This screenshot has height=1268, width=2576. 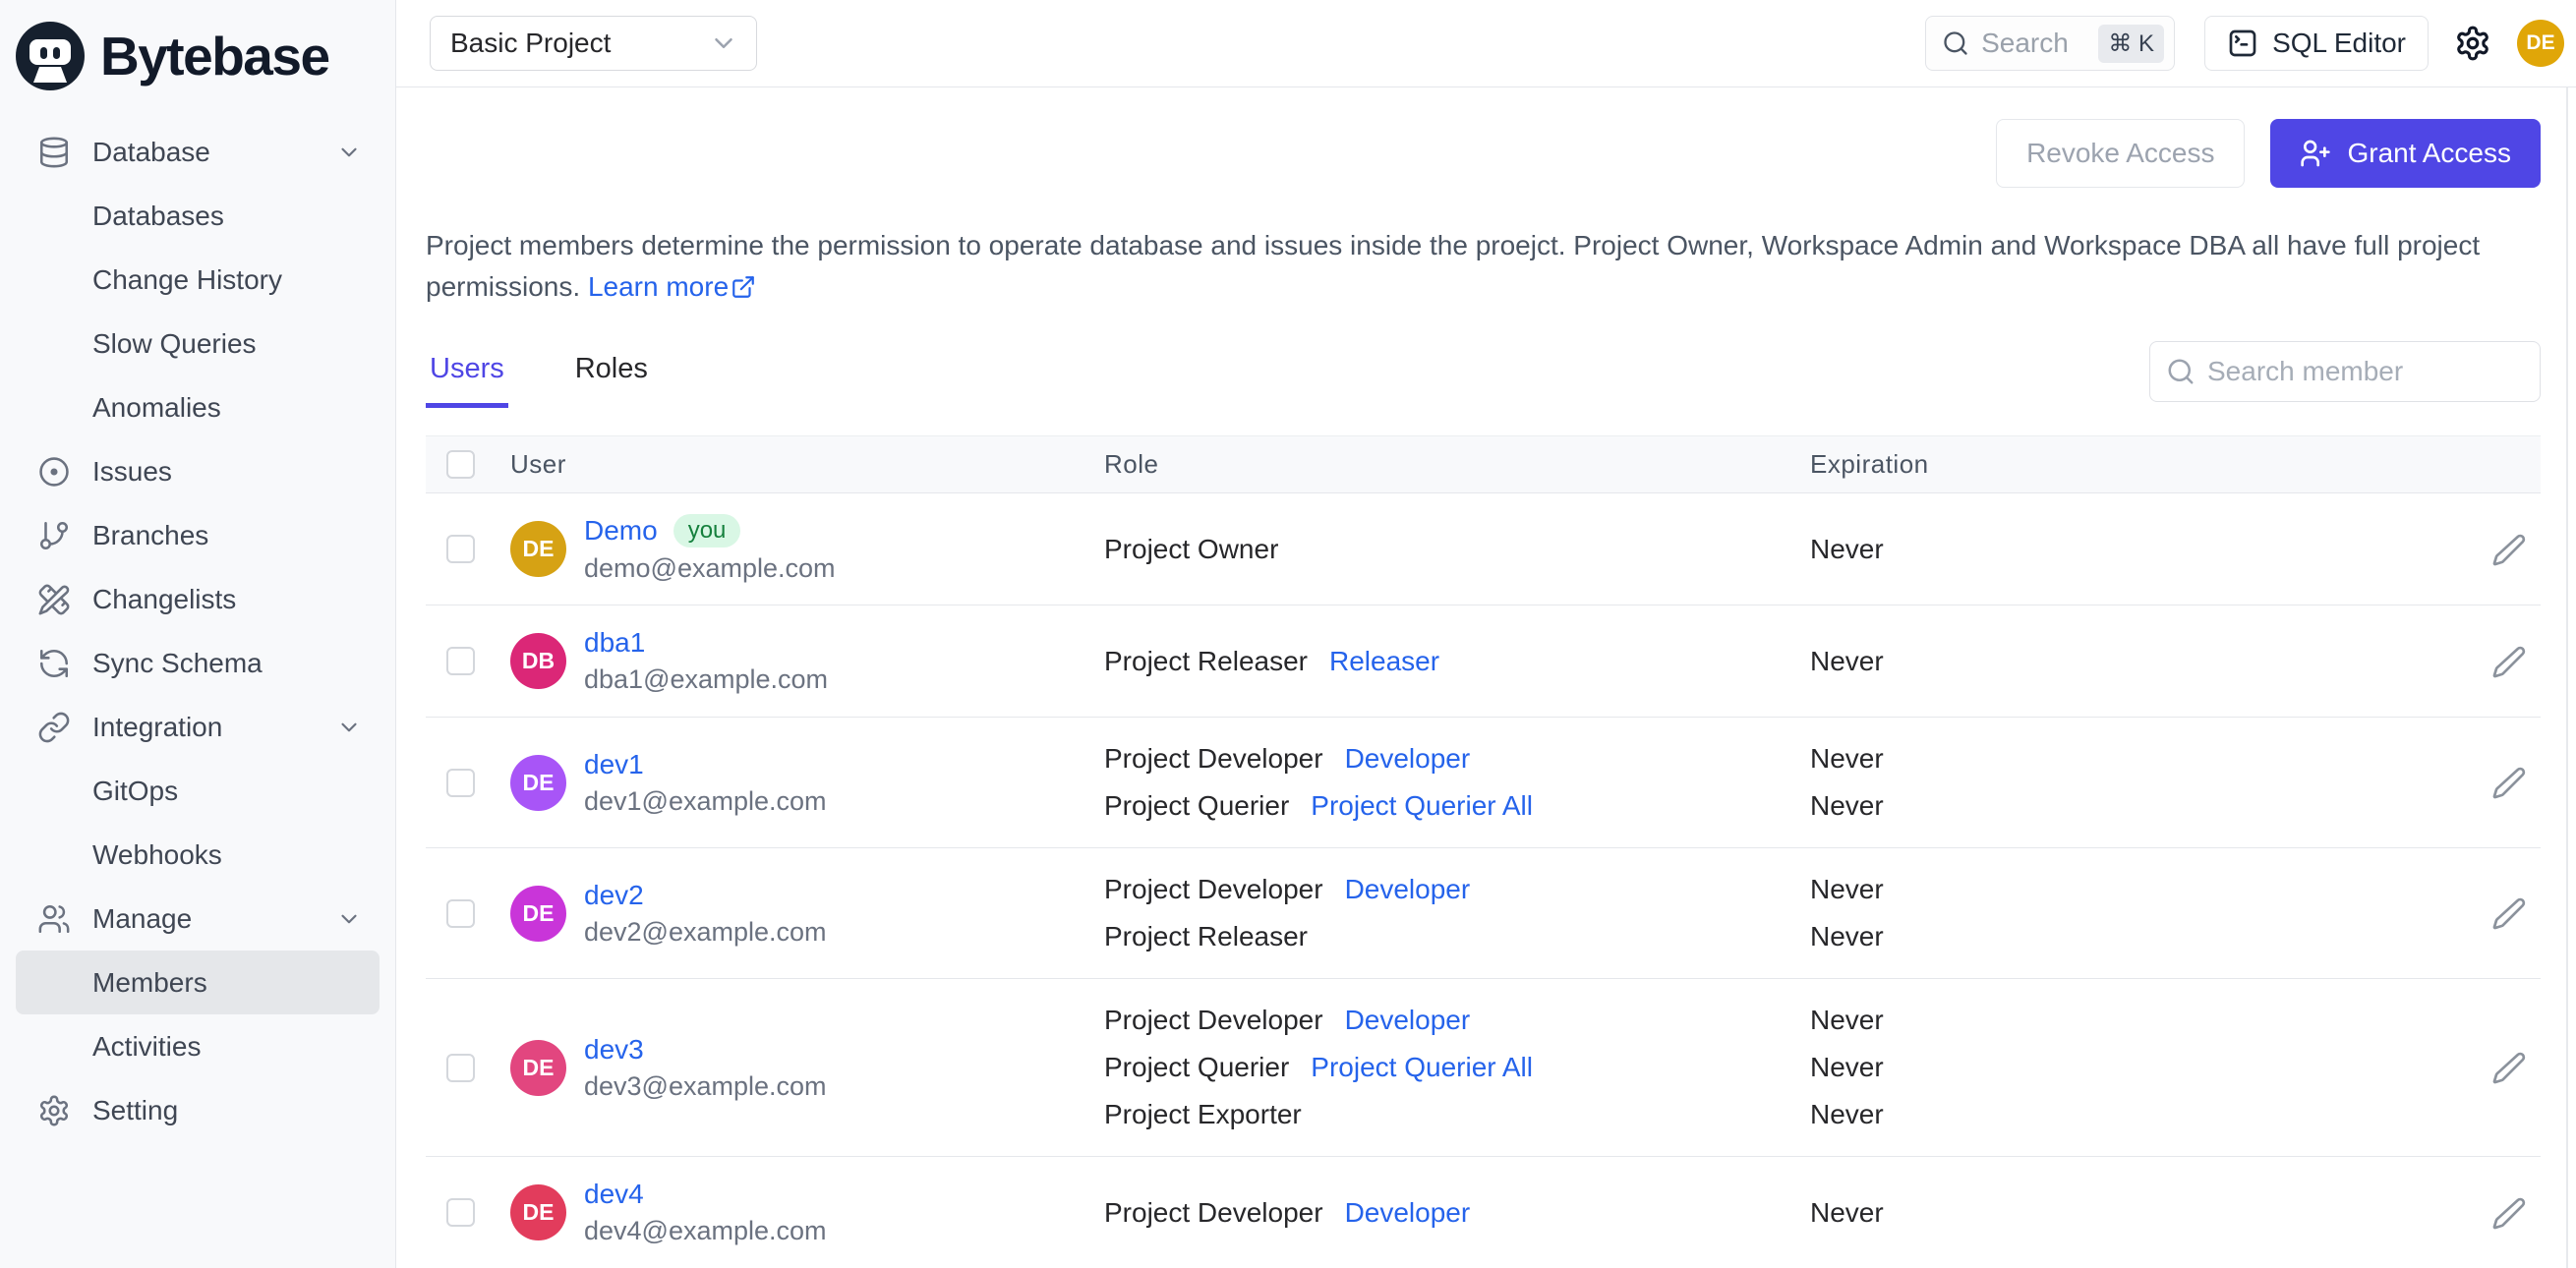 I want to click on sidebar-item-label: Setting, so click(x=135, y=1109).